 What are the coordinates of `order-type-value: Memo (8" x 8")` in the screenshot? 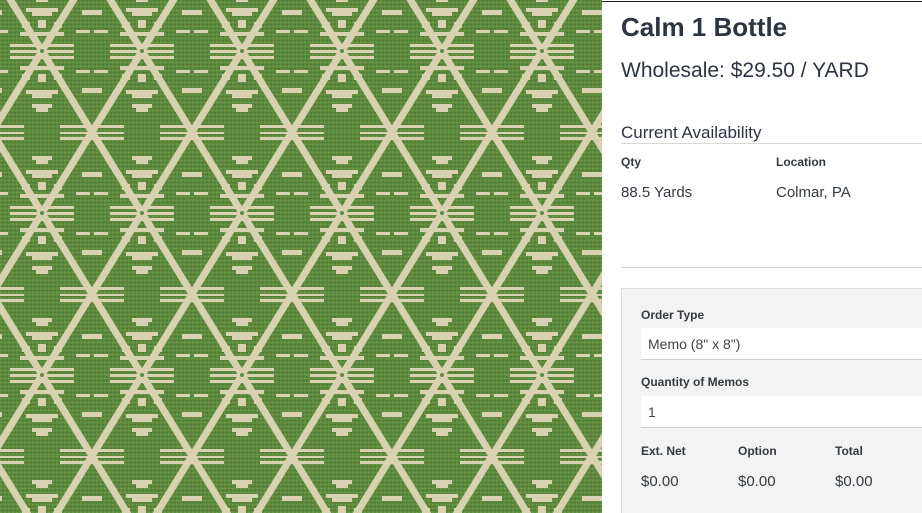 It's located at (694, 343).